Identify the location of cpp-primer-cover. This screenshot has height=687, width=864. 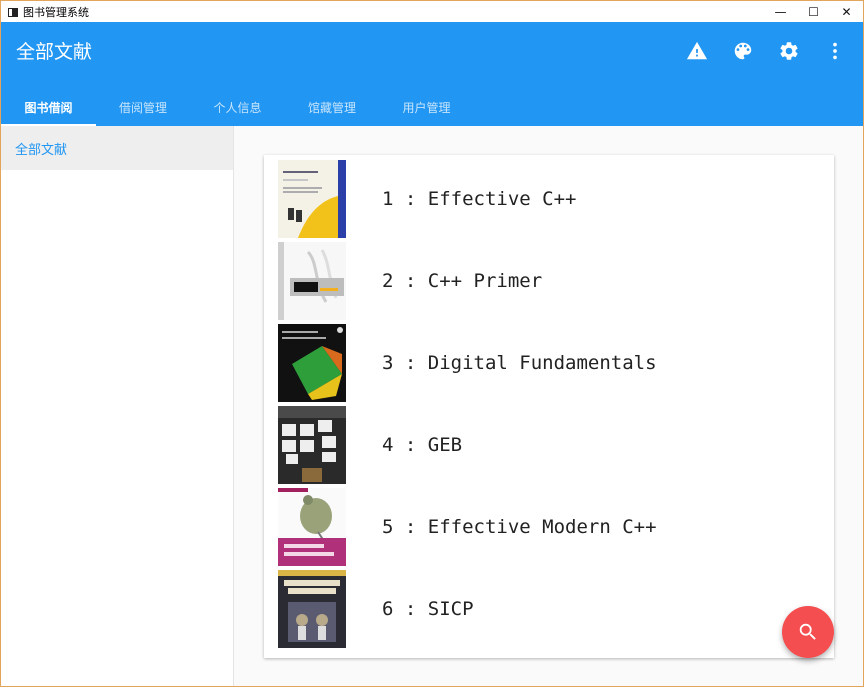
(312, 281).